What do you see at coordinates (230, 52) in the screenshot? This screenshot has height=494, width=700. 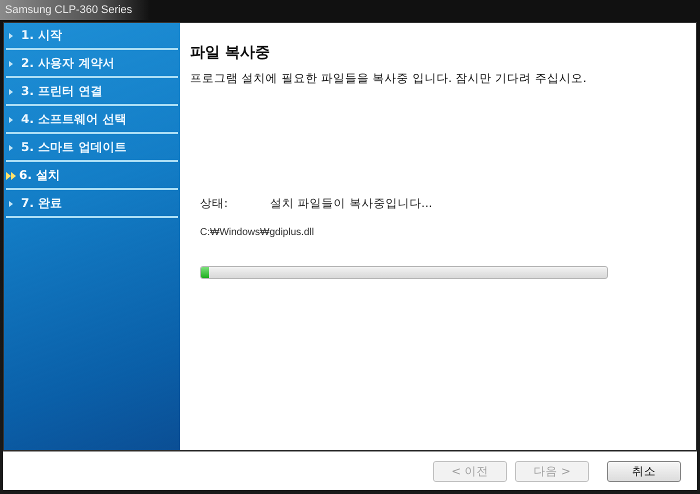 I see `page-heading: 파일 복사중` at bounding box center [230, 52].